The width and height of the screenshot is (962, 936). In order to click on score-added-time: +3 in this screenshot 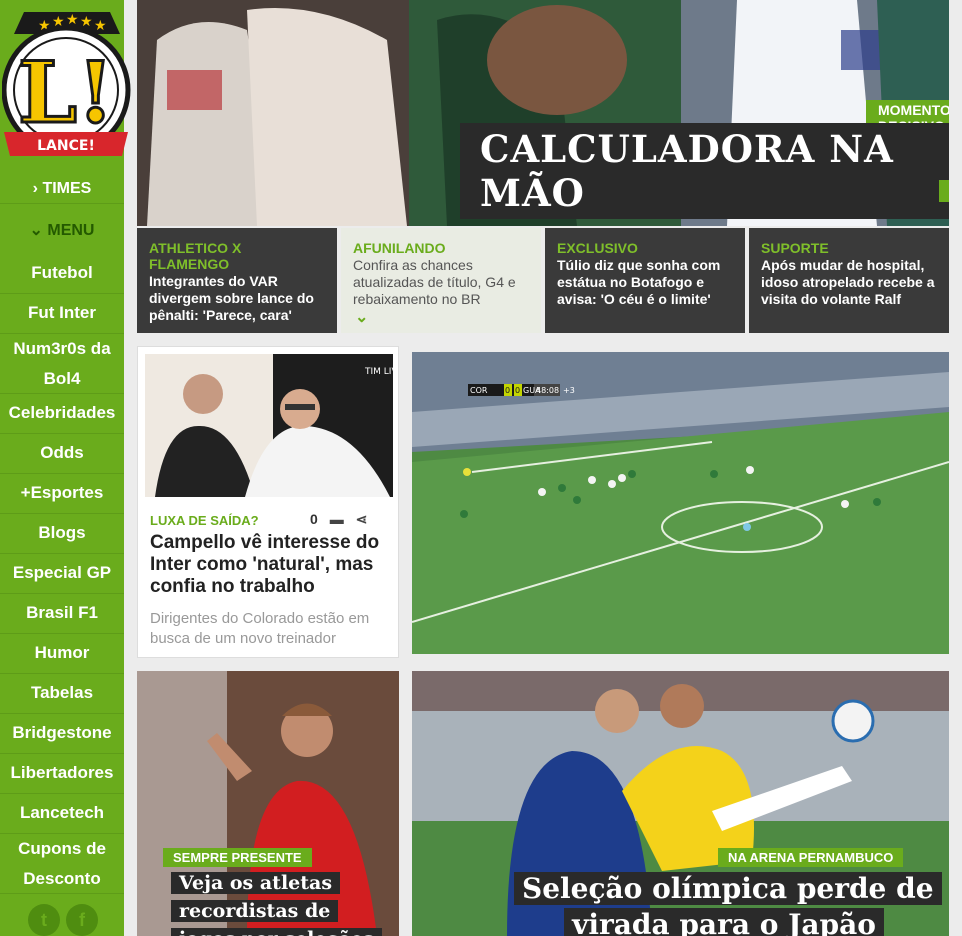, I will do `click(569, 390)`.